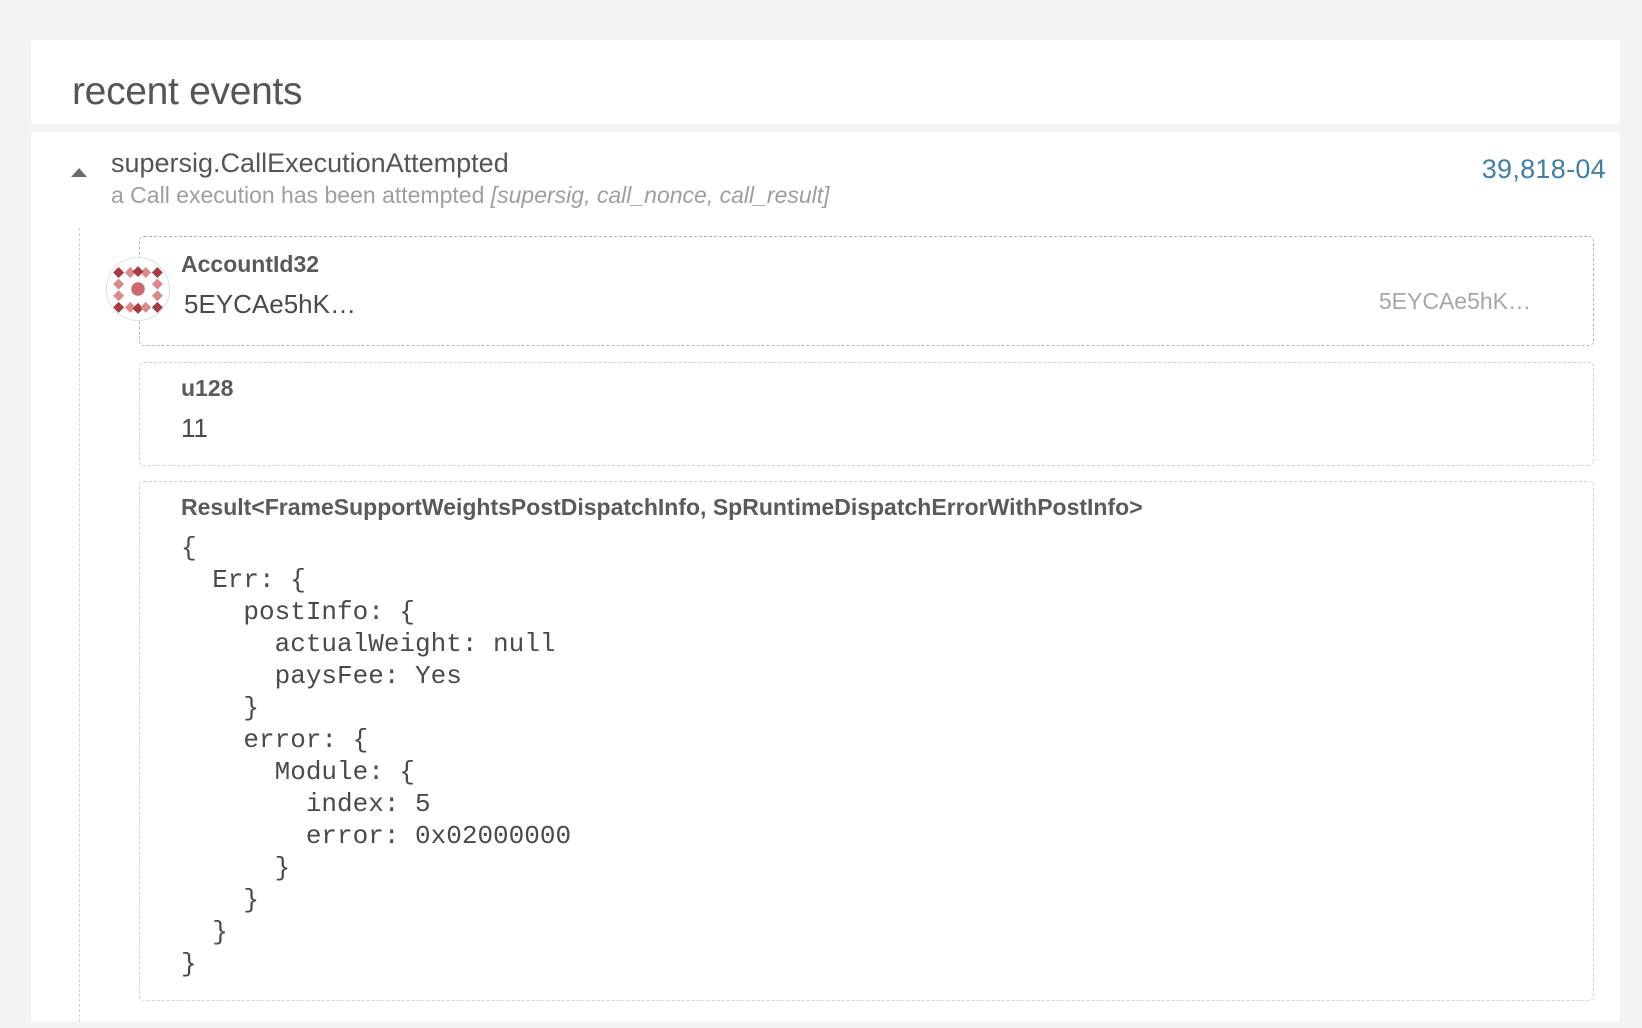 Image resolution: width=1642 pixels, height=1028 pixels. What do you see at coordinates (1544, 169) in the screenshot?
I see `block-link: 39,818-04` at bounding box center [1544, 169].